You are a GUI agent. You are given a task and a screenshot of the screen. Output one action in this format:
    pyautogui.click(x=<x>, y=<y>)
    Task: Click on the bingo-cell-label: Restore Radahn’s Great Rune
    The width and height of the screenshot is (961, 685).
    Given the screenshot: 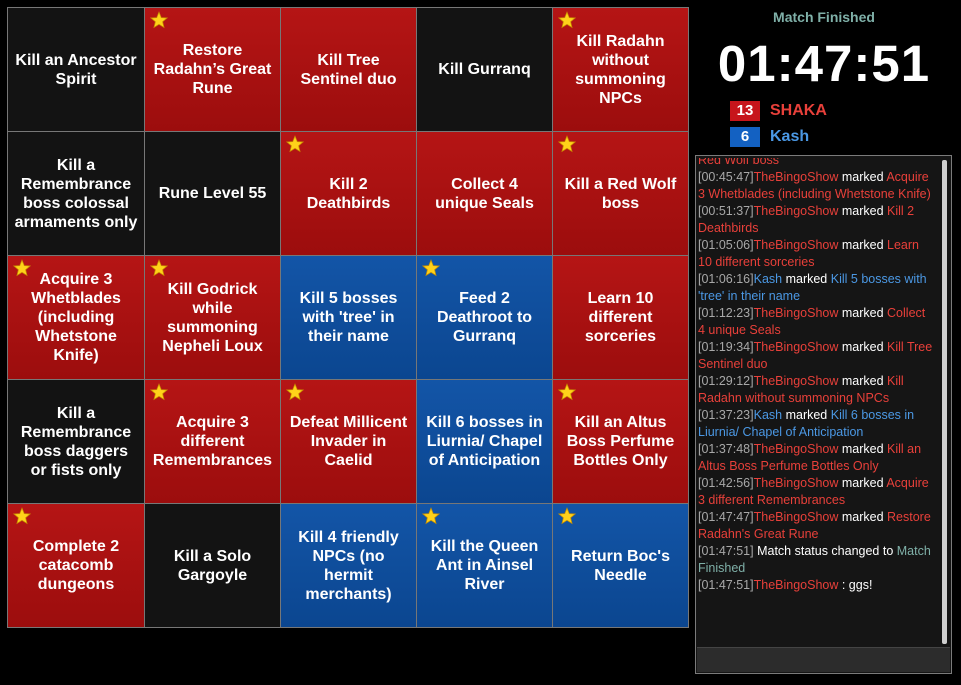 What is the action you would take?
    pyautogui.click(x=212, y=69)
    